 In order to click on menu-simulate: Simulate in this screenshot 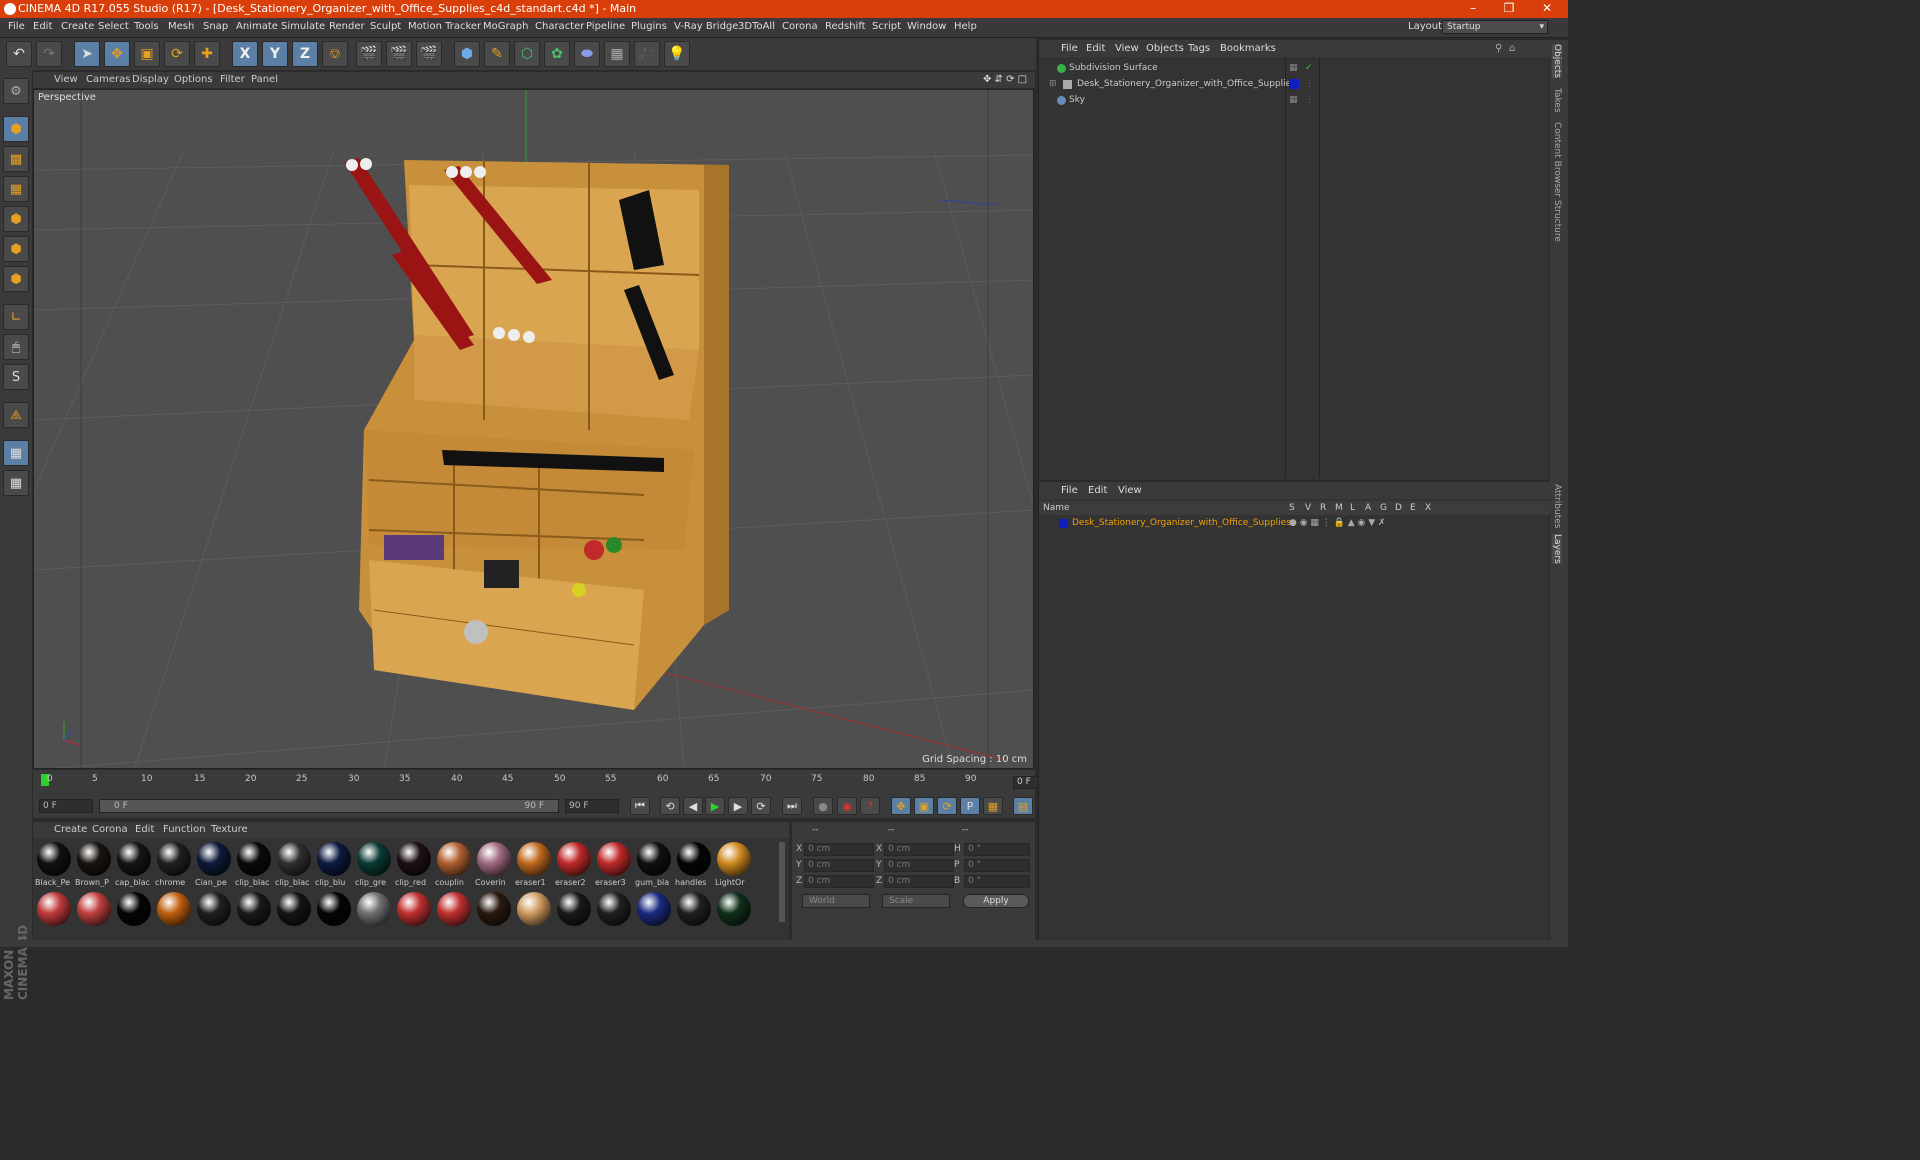, I will do `click(303, 26)`.